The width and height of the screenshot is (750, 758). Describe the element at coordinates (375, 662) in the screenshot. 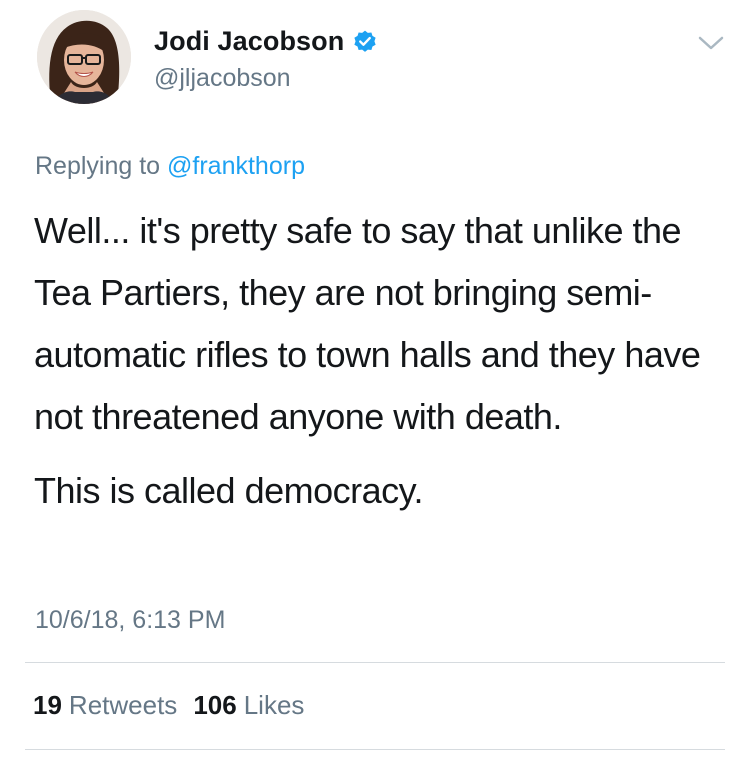

I see `divider-top` at that location.